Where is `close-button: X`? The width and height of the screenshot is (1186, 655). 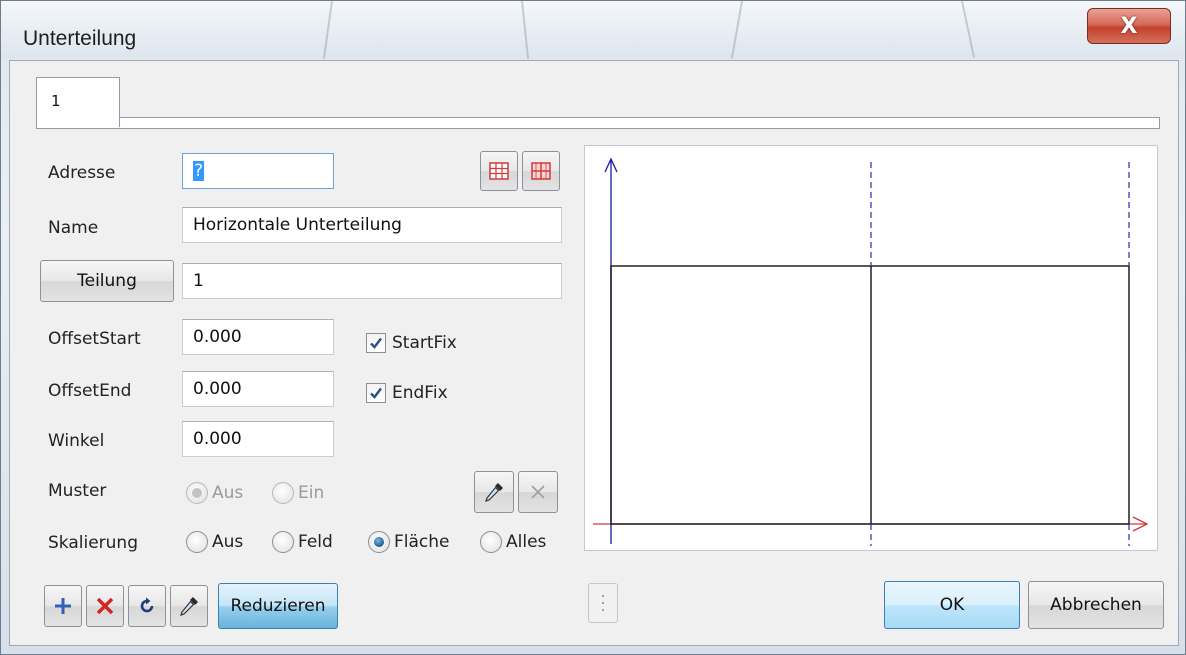 close-button: X is located at coordinates (1129, 26).